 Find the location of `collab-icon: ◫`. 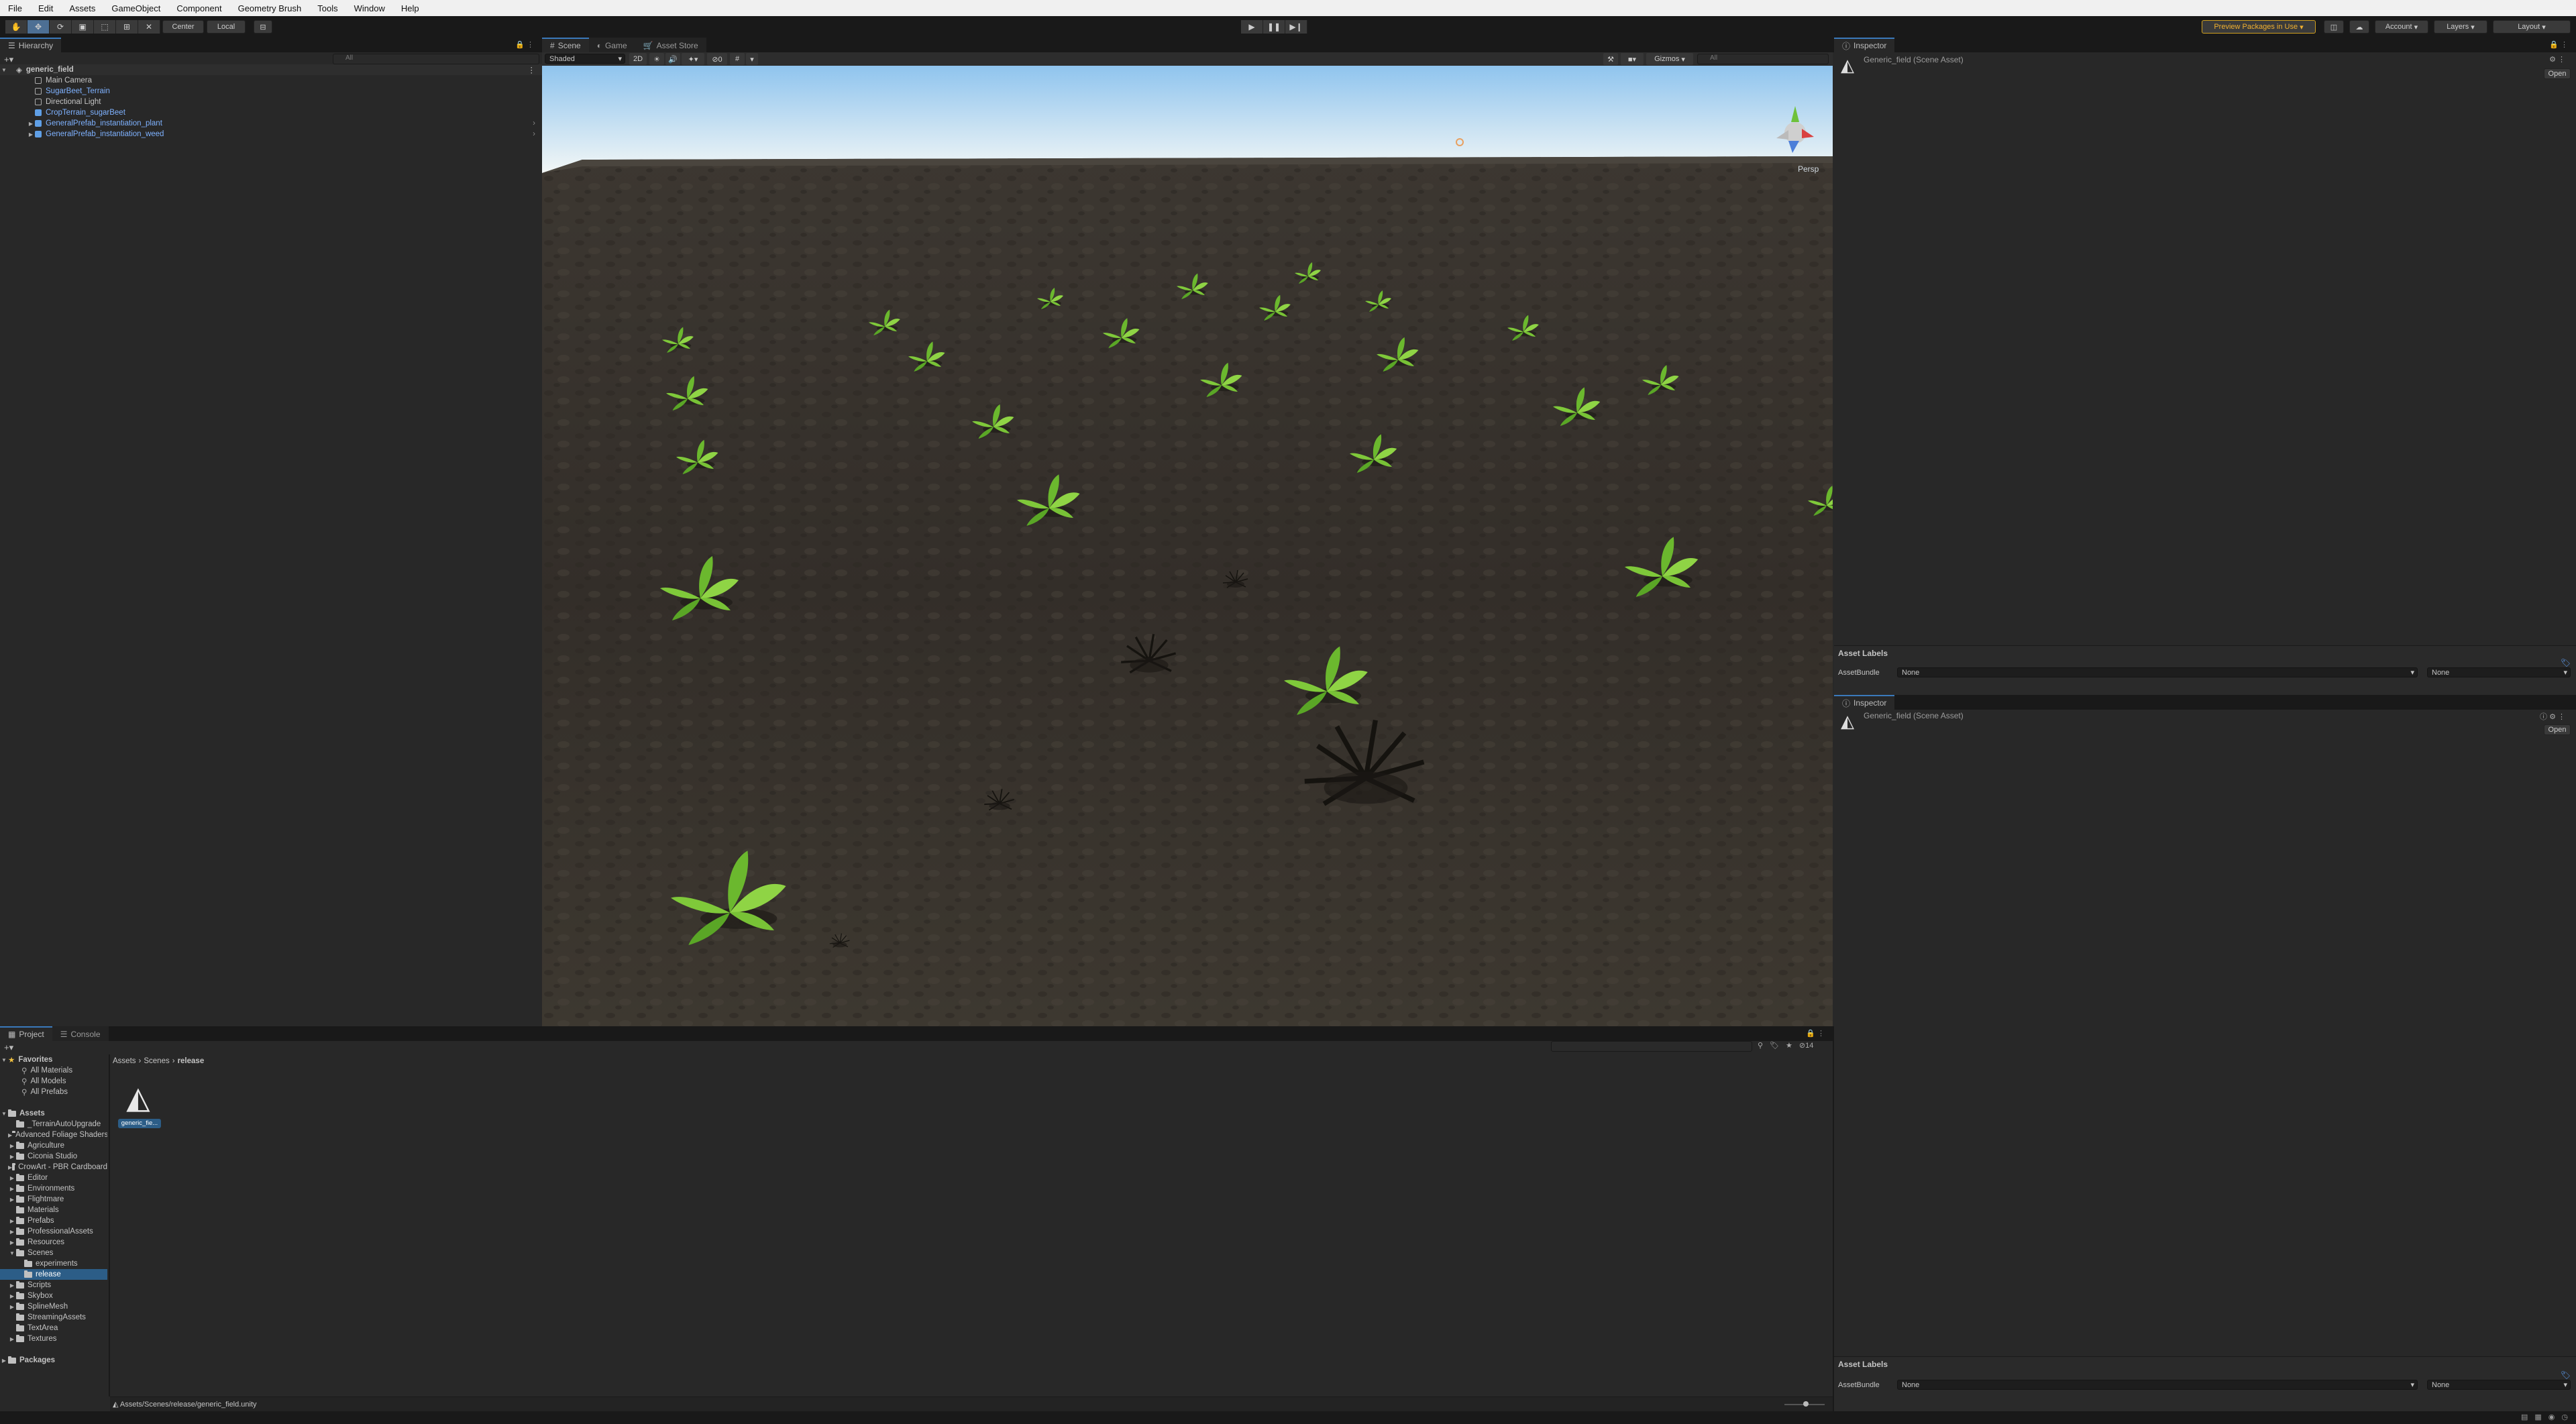

collab-icon: ◫ is located at coordinates (2334, 27).